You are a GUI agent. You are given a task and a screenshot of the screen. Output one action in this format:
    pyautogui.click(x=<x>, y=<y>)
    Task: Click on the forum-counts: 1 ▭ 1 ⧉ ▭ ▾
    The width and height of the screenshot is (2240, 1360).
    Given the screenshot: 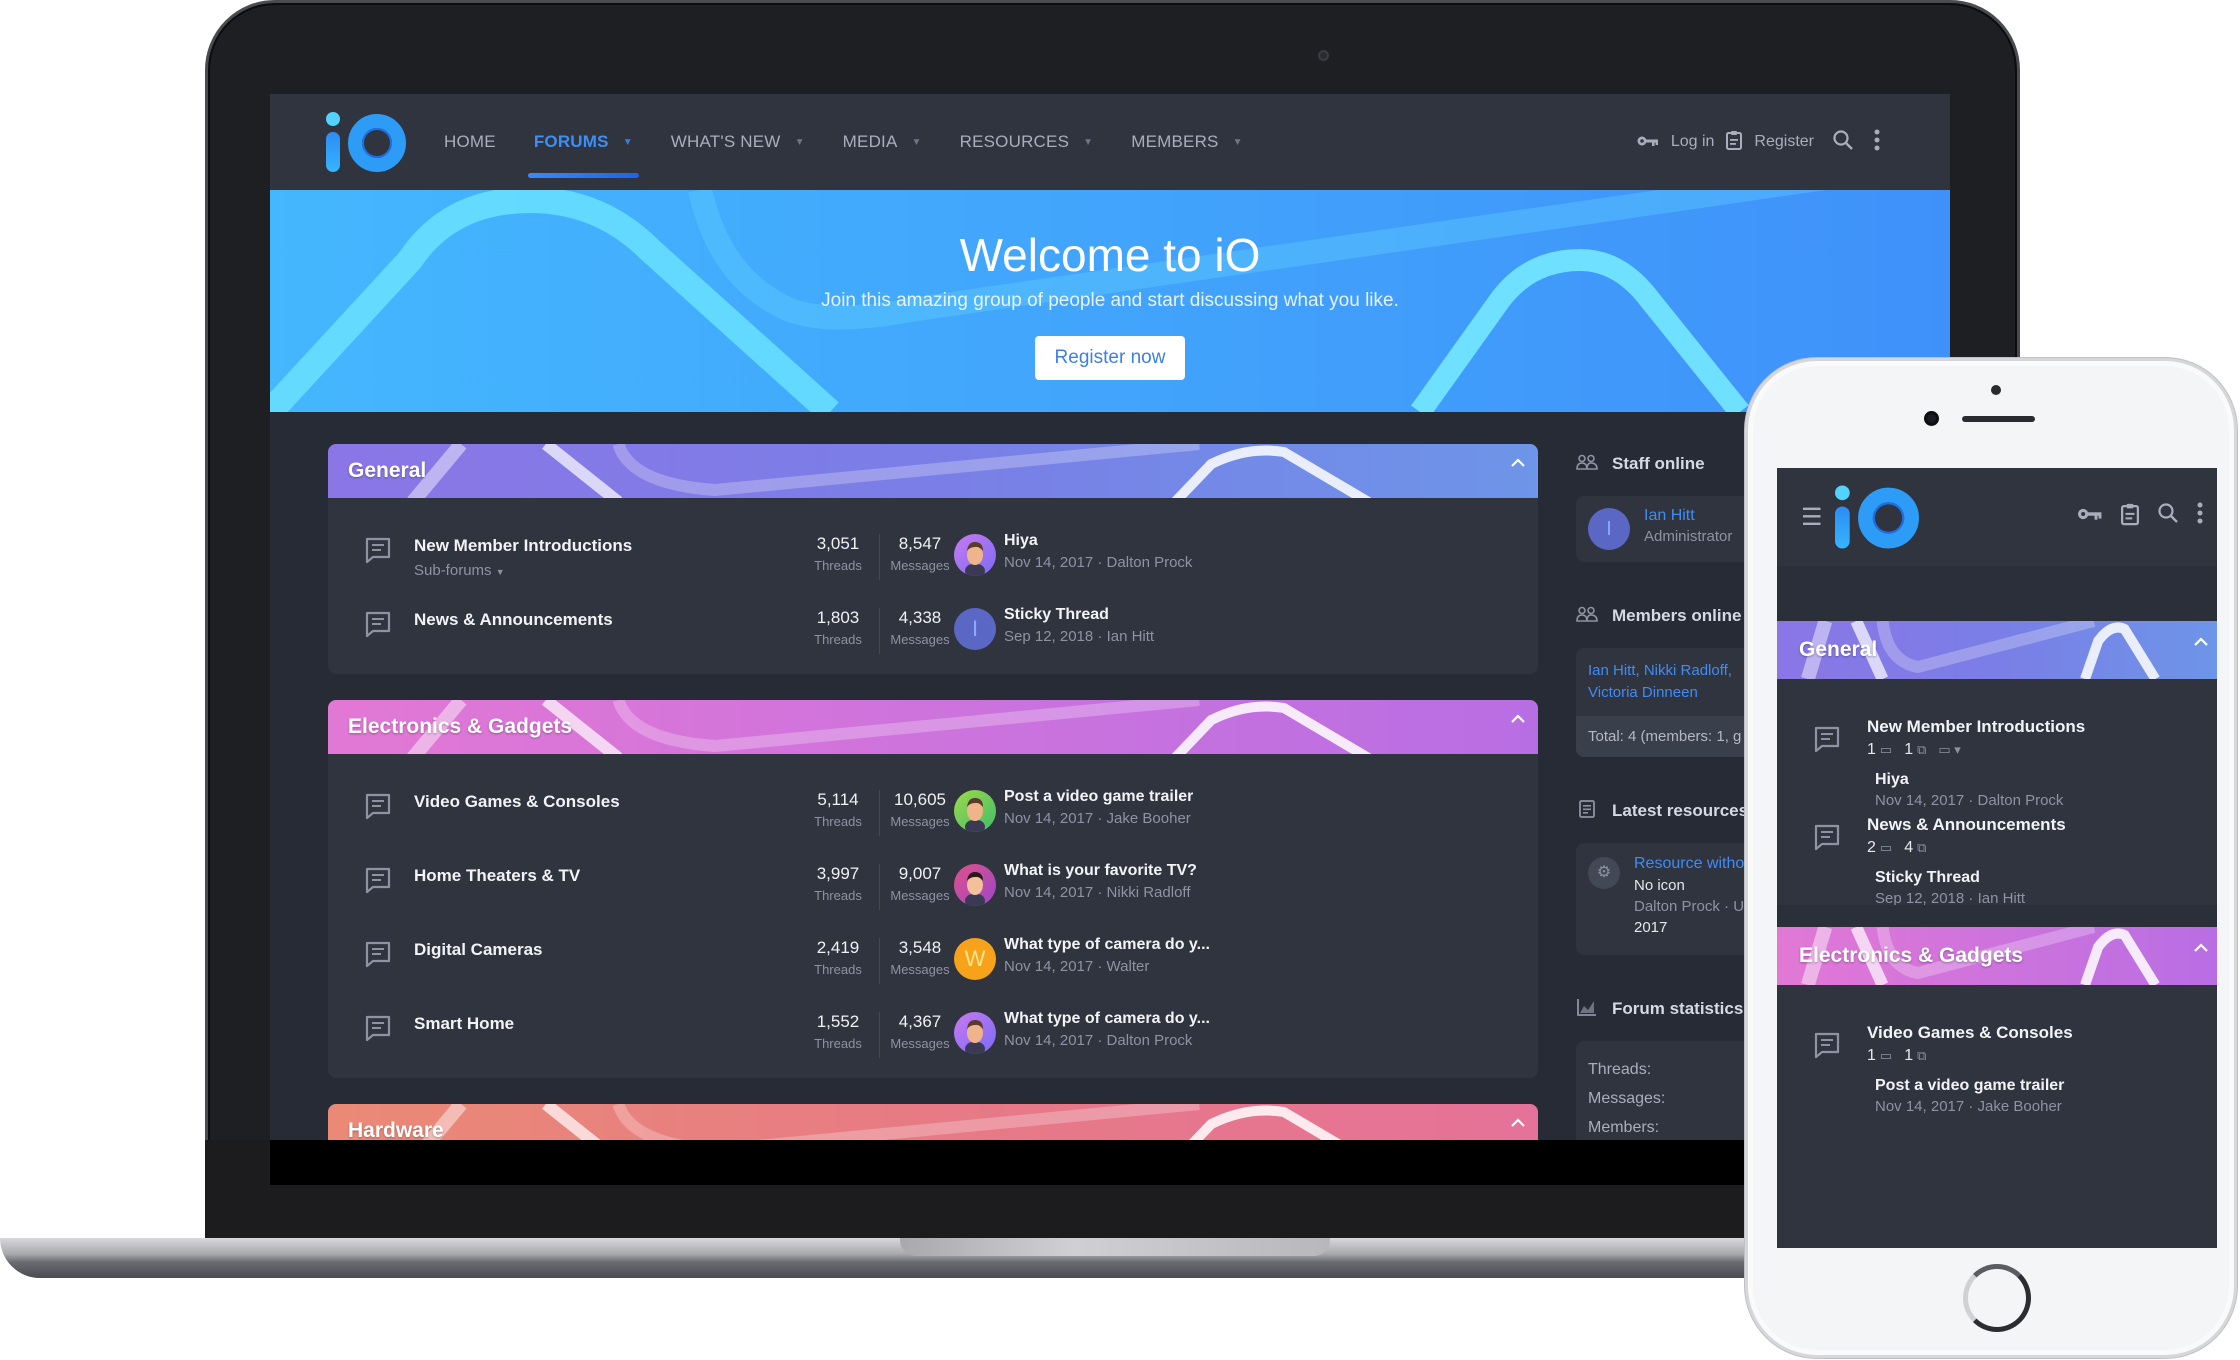 What is the action you would take?
    pyautogui.click(x=1914, y=749)
    